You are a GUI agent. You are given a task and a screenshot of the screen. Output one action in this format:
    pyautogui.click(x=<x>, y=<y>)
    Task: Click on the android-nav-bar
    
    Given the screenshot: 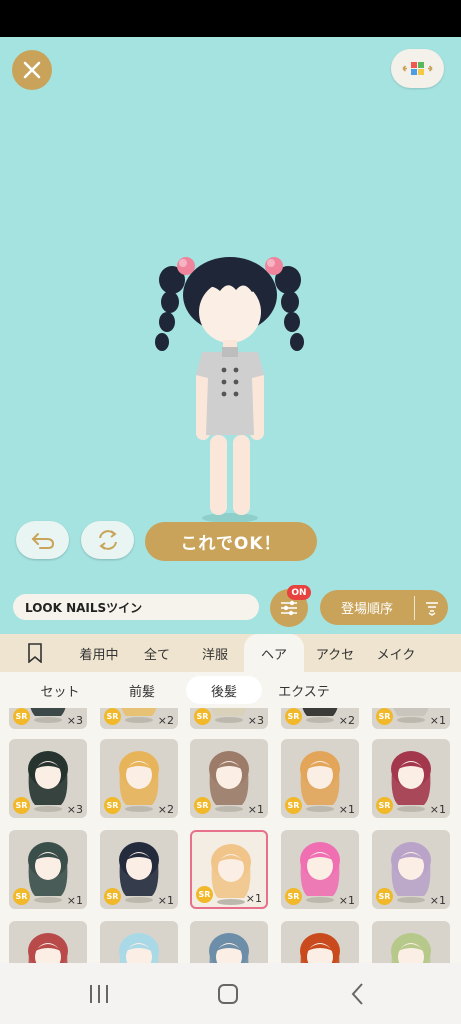 What is the action you would take?
    pyautogui.click(x=230, y=993)
    